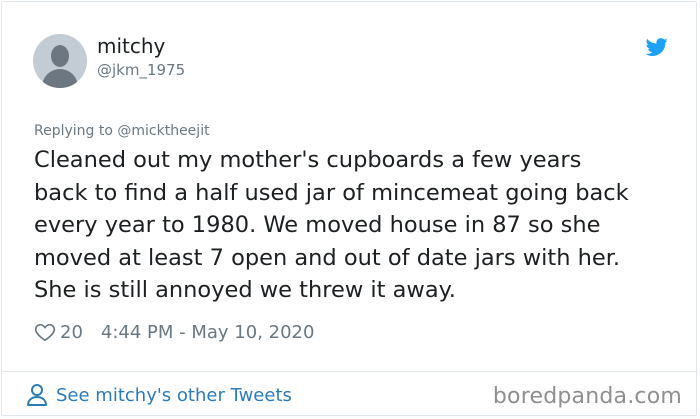 Image resolution: width=700 pixels, height=419 pixels. I want to click on tweet-meta: 20 4:44 PM - May 10, 2020, so click(174, 332).